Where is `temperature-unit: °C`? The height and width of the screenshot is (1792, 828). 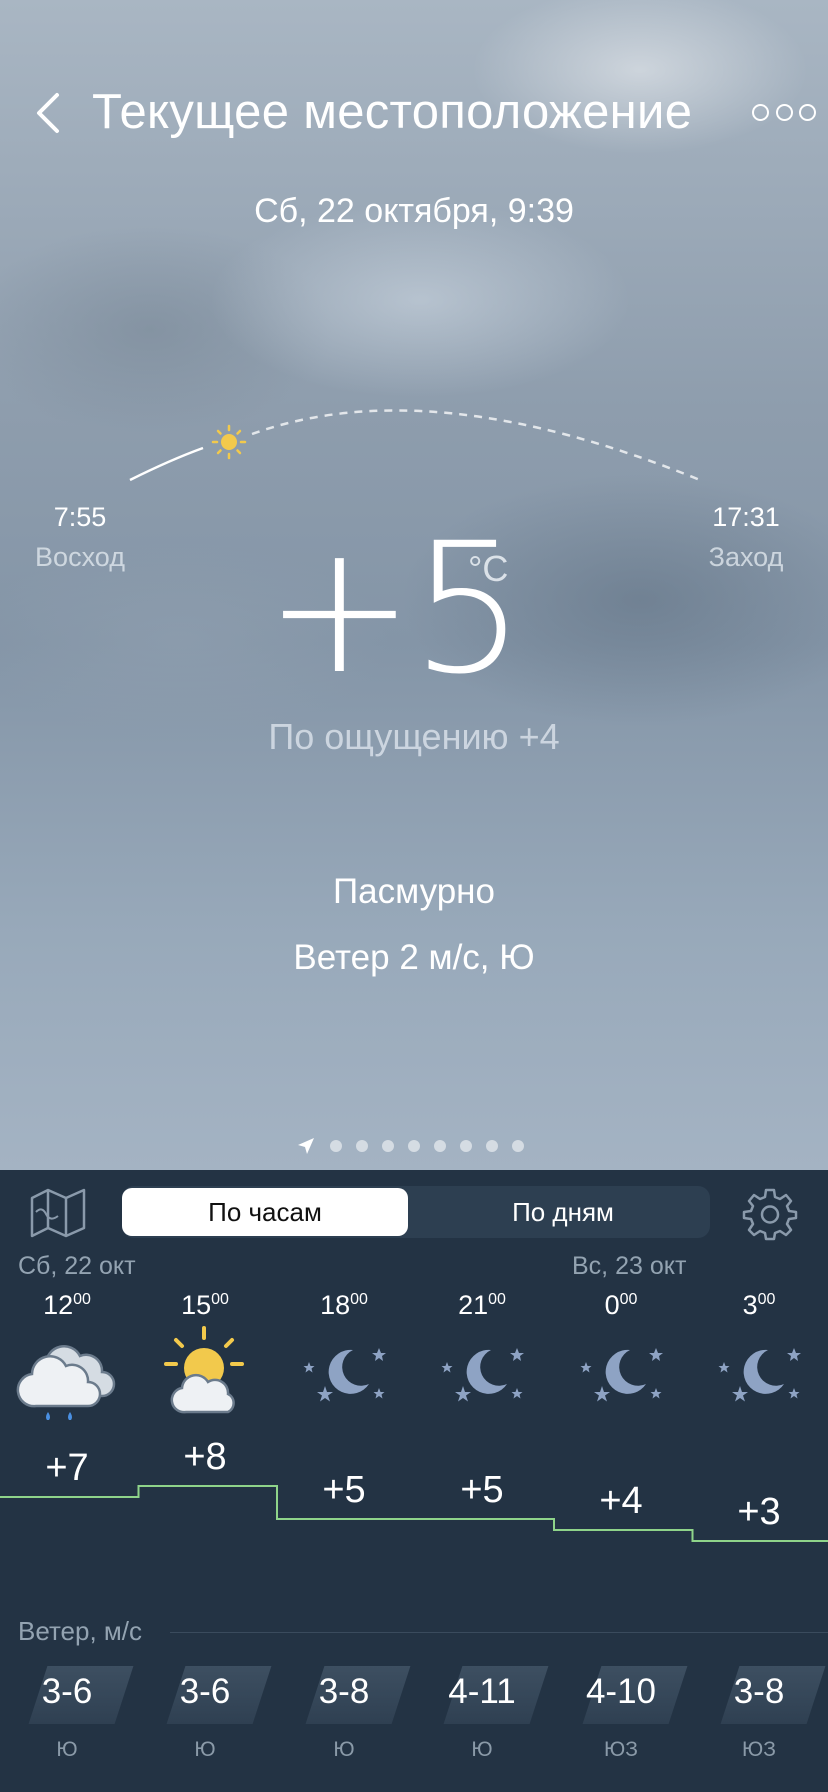 temperature-unit: °C is located at coordinates (488, 568).